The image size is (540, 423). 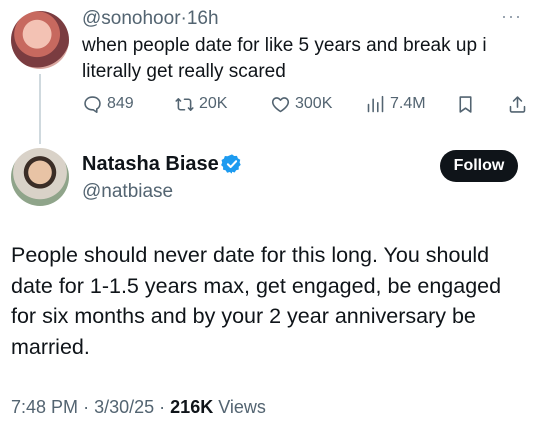 What do you see at coordinates (150, 164) in the screenshot?
I see `author-name: Natasha Biase` at bounding box center [150, 164].